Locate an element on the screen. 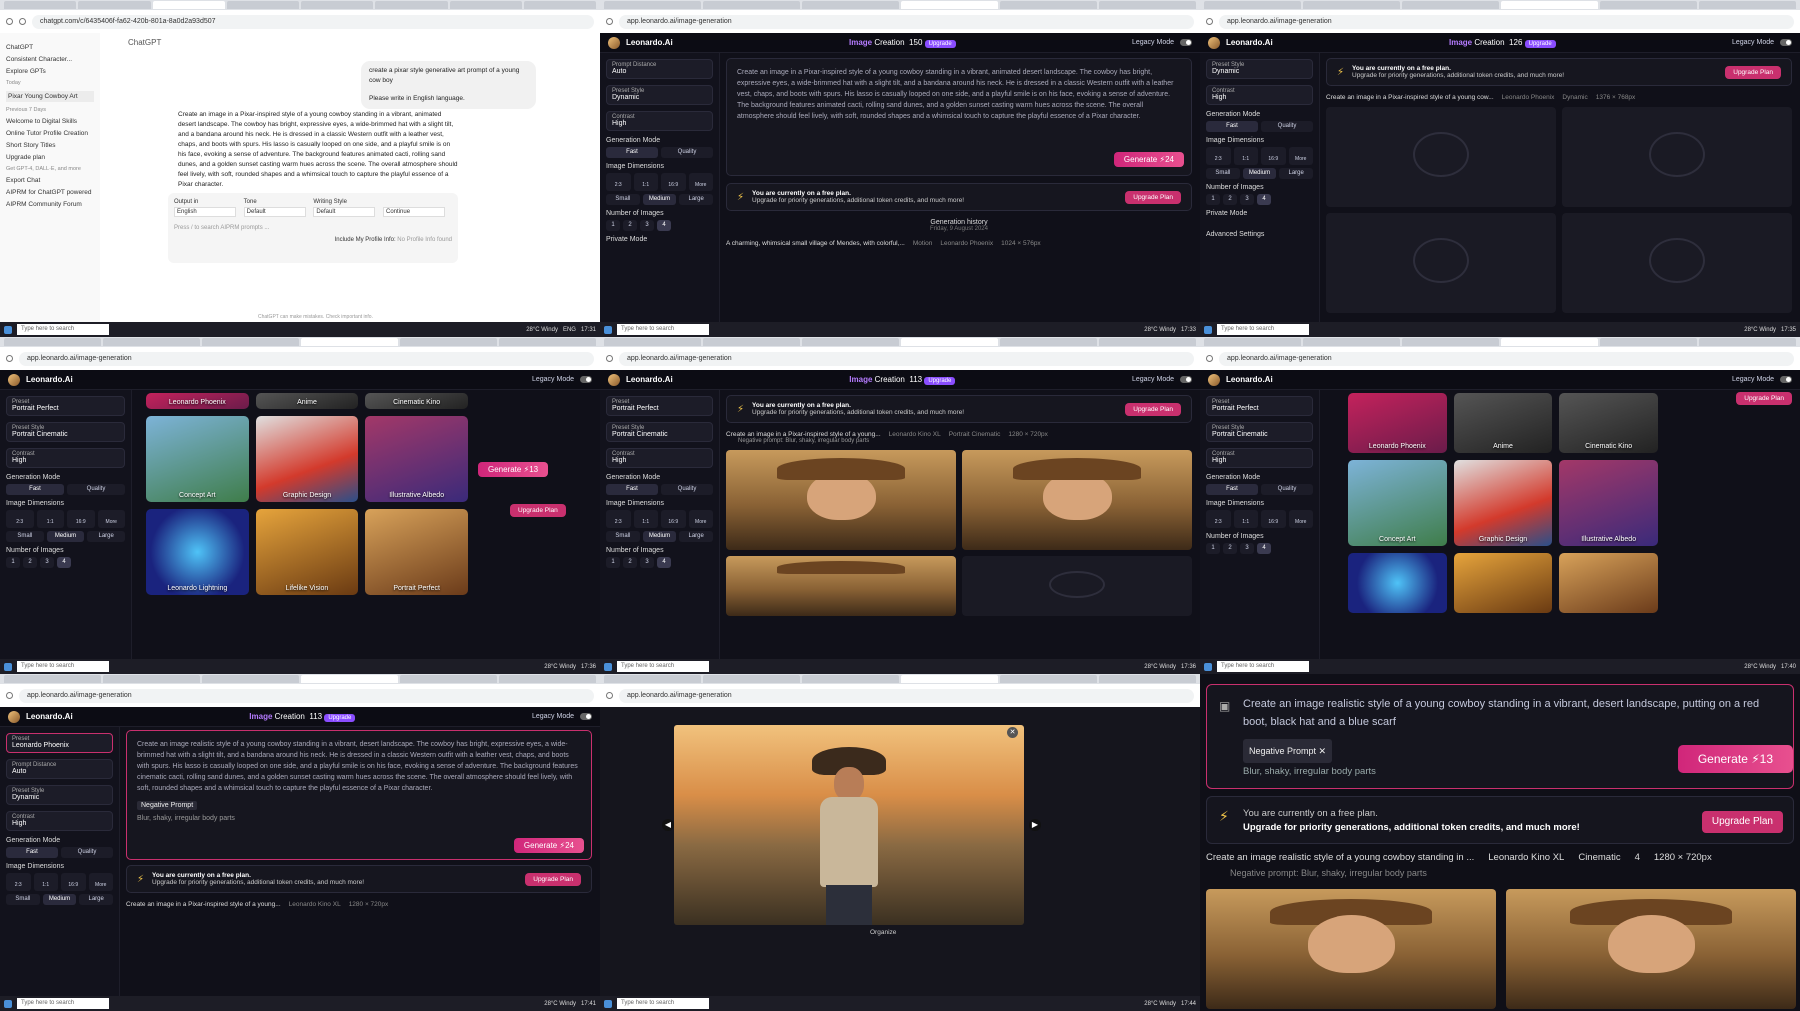  style-card-portrait is located at coordinates (1608, 583).